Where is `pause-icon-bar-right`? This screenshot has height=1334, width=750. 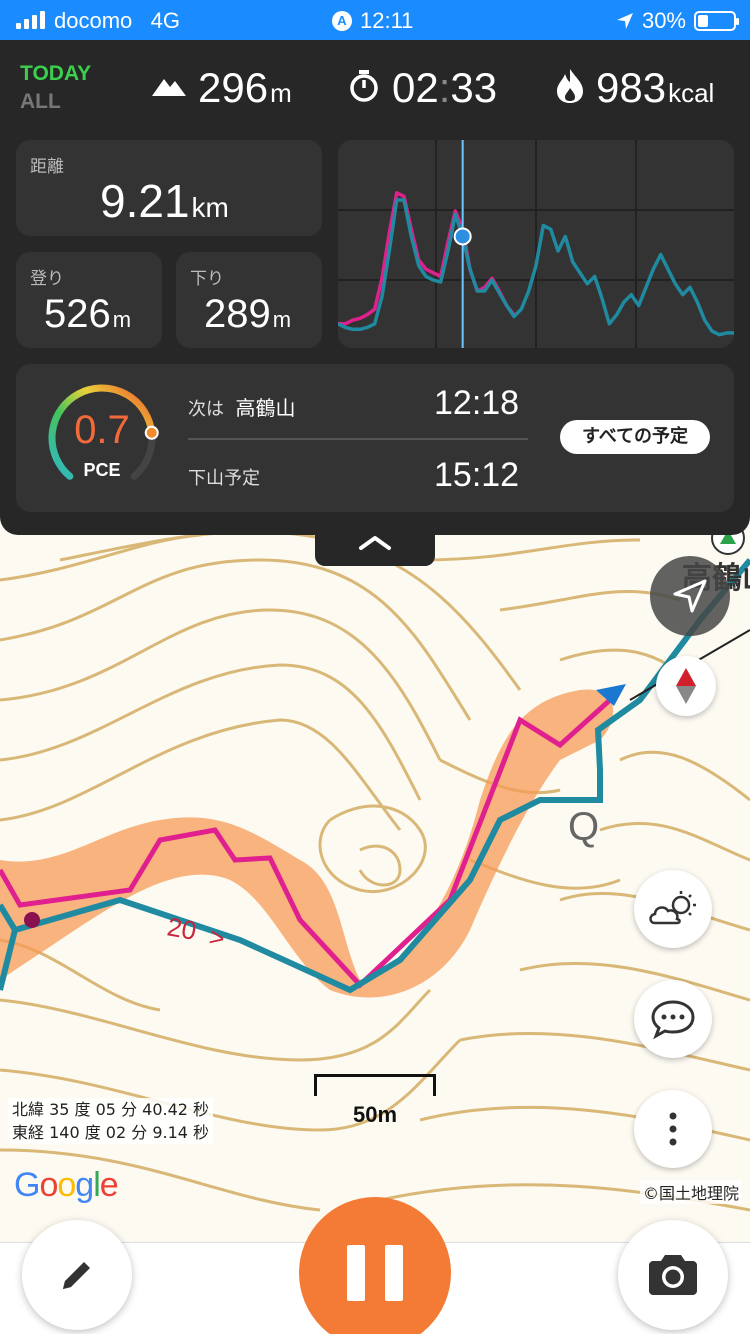
pause-icon-bar-right is located at coordinates (394, 1273).